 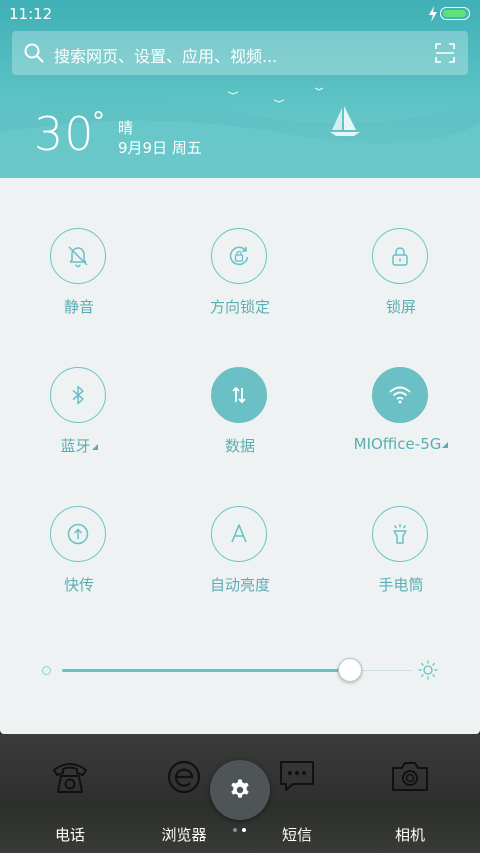 I want to click on wifi-icon, so click(x=400, y=395).